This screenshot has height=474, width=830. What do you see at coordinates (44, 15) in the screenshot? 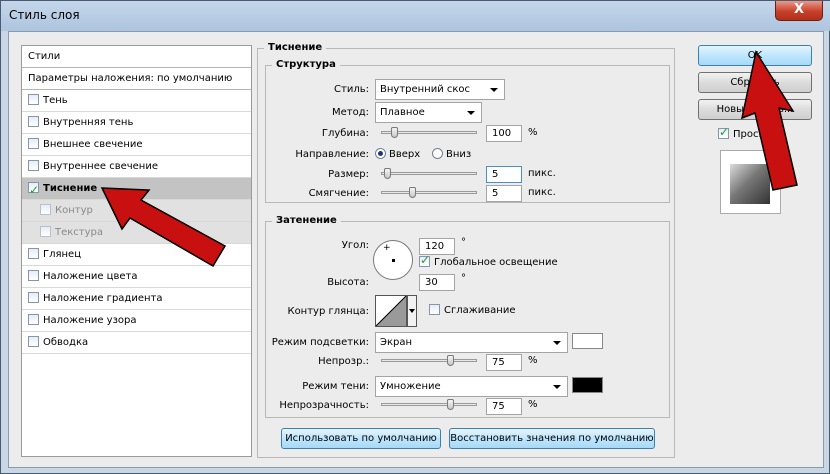
I see `window-title: Стиль слоя` at bounding box center [44, 15].